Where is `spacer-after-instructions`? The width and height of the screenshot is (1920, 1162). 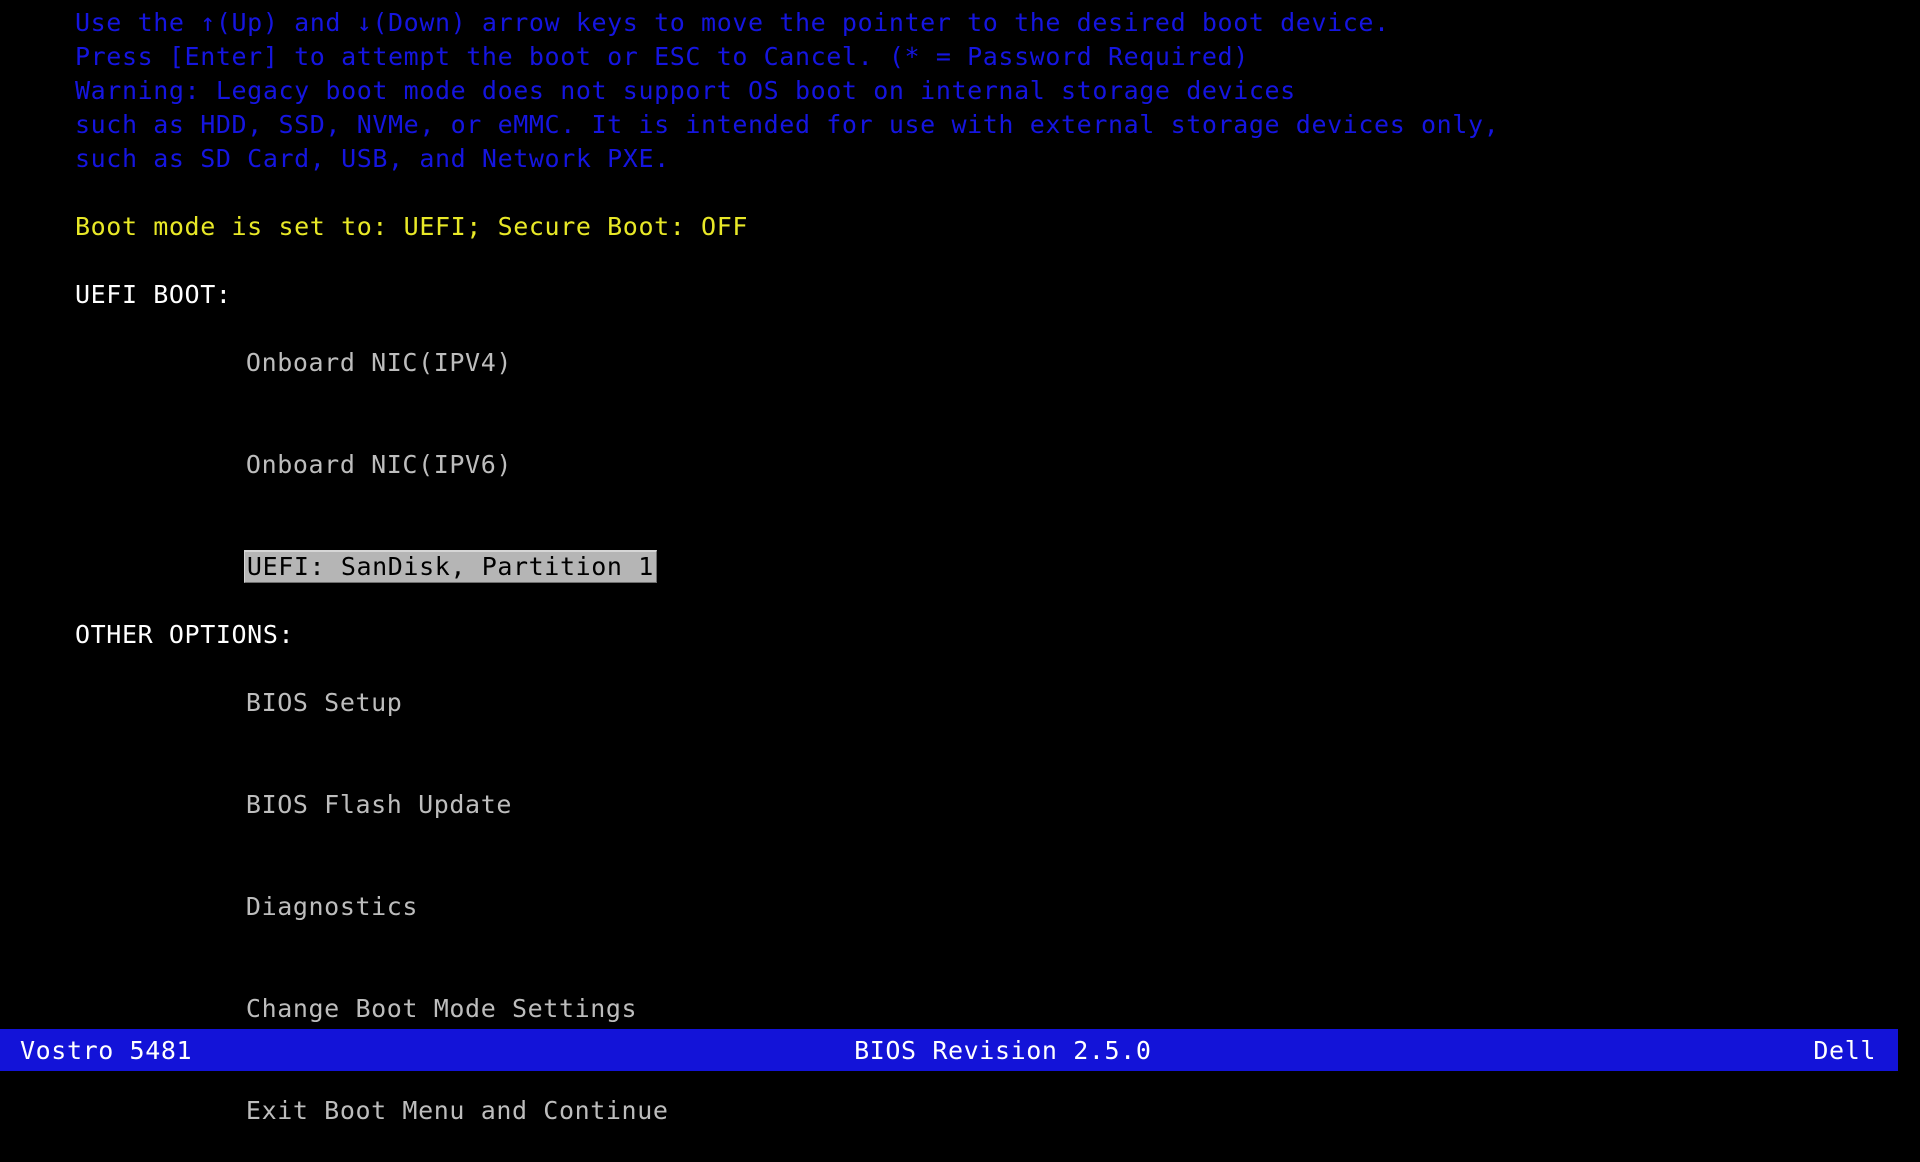
spacer-after-instructions is located at coordinates (995, 193).